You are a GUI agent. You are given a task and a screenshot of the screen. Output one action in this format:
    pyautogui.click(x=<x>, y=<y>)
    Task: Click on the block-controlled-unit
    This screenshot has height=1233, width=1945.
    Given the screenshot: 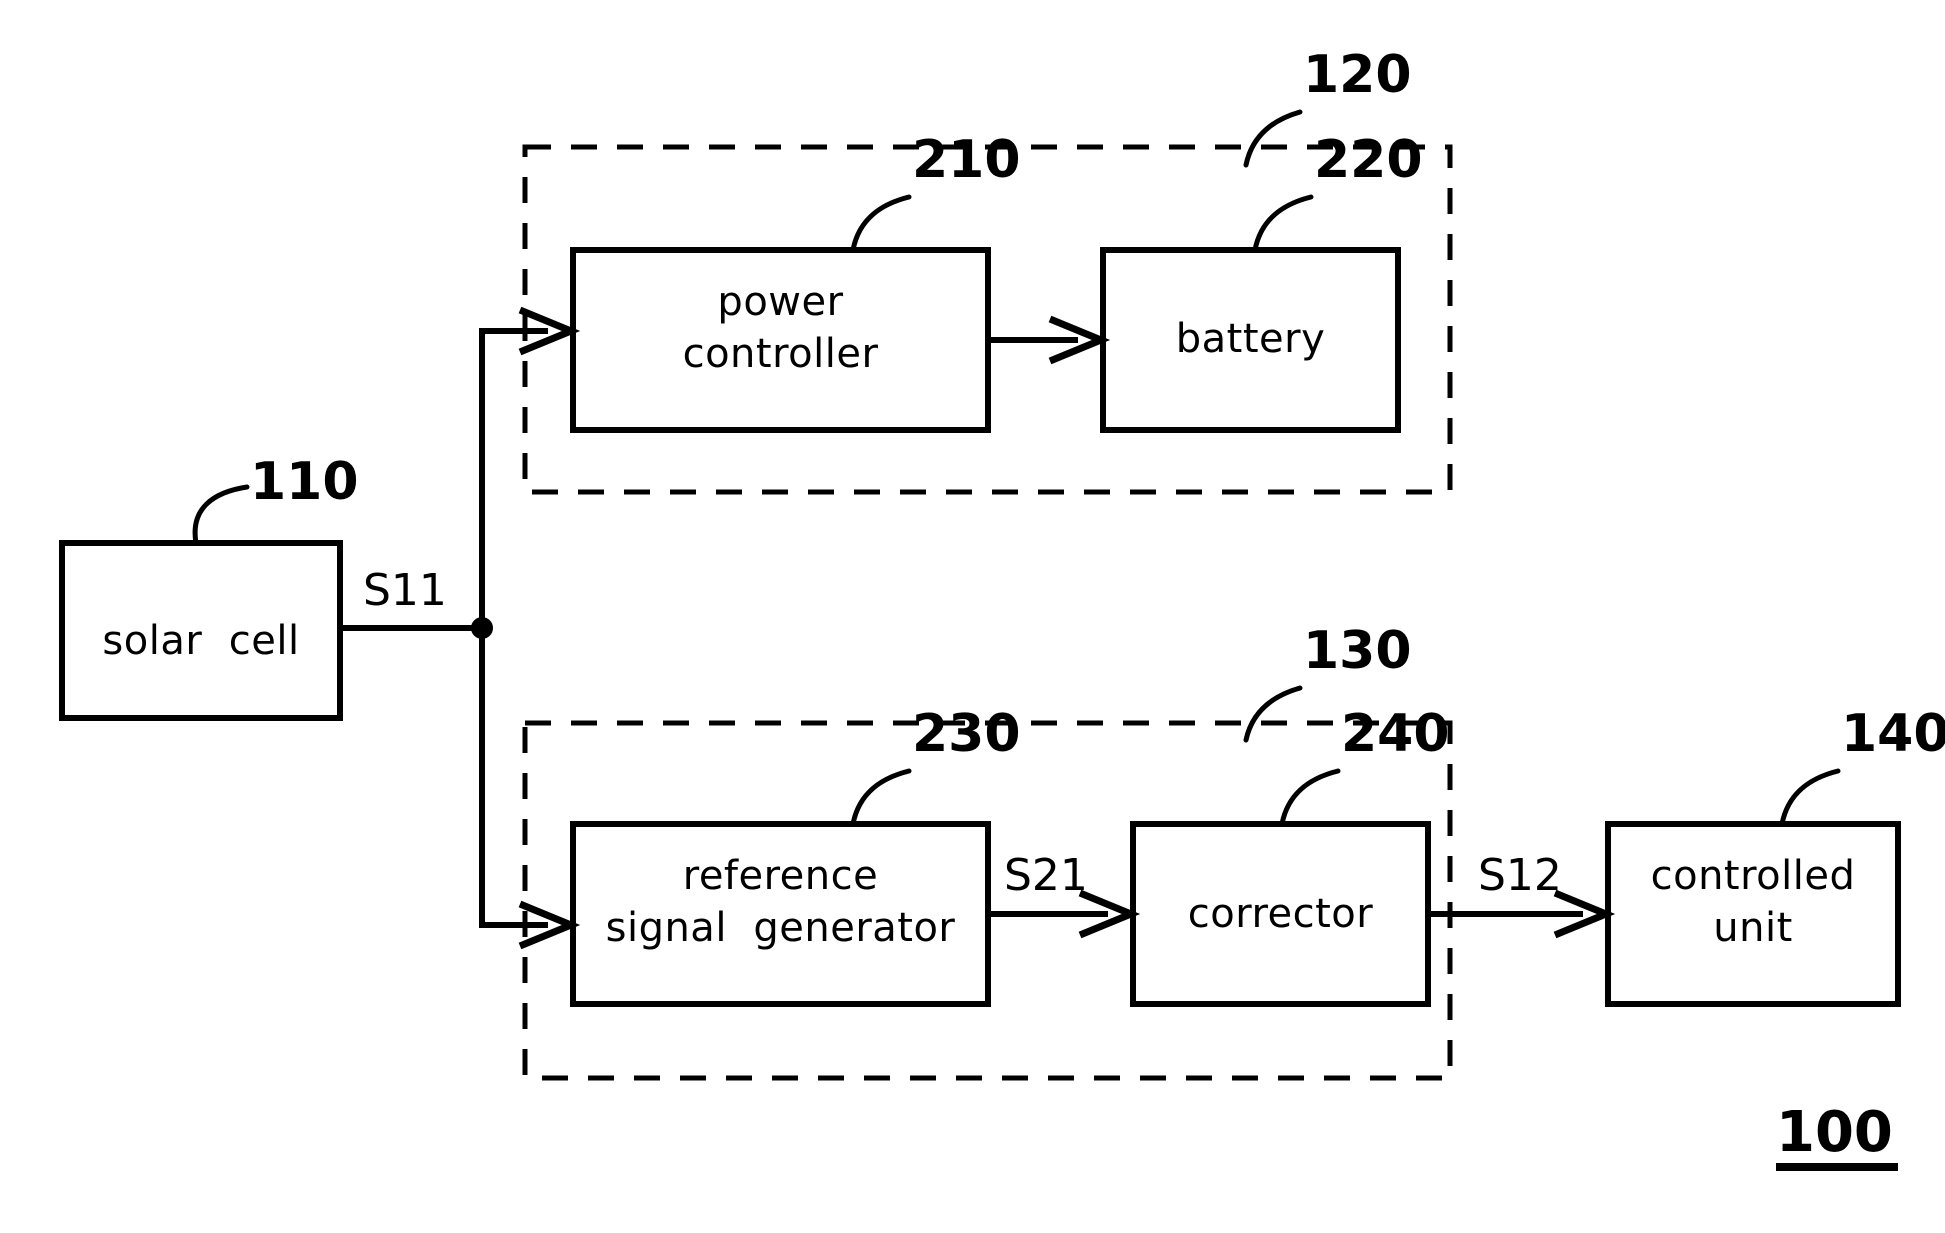 What is the action you would take?
    pyautogui.click(x=1753, y=914)
    